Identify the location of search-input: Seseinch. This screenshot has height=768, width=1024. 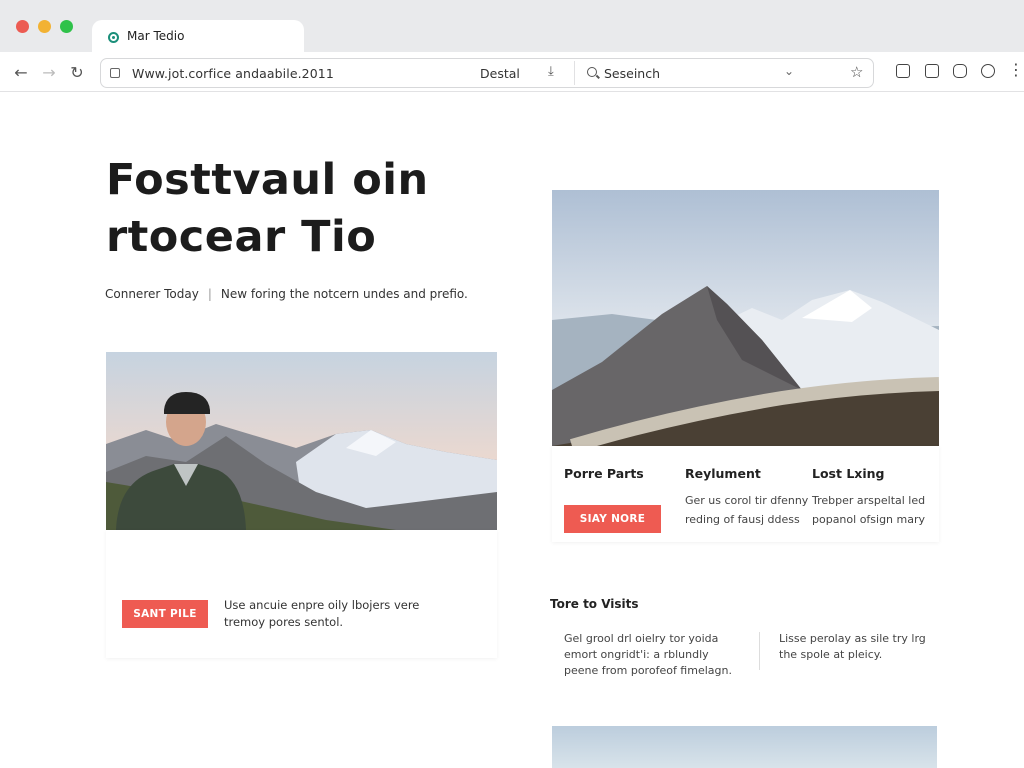
(632, 73).